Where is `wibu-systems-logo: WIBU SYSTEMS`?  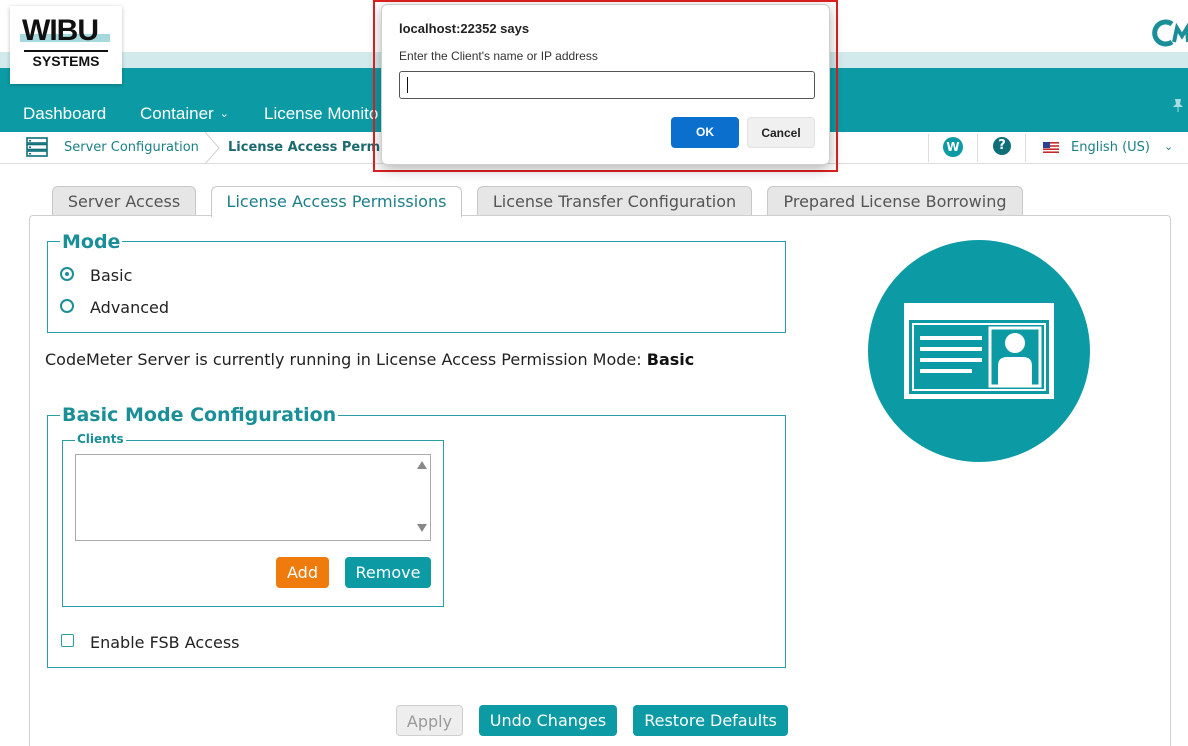
wibu-systems-logo: WIBU SYSTEMS is located at coordinates (66, 45).